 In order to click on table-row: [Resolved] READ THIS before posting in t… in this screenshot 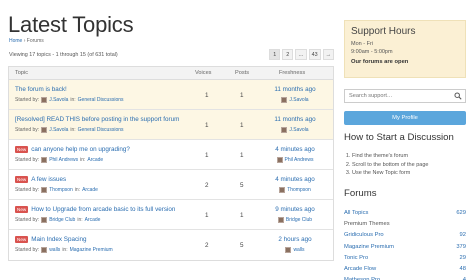, I will do `click(171, 125)`.